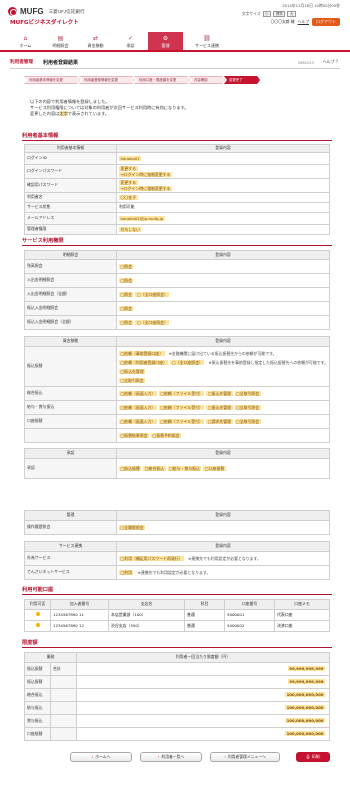  What do you see at coordinates (203, 669) in the screenshot?
I see `limit-value-cell: 99,999,999,999` at bounding box center [203, 669].